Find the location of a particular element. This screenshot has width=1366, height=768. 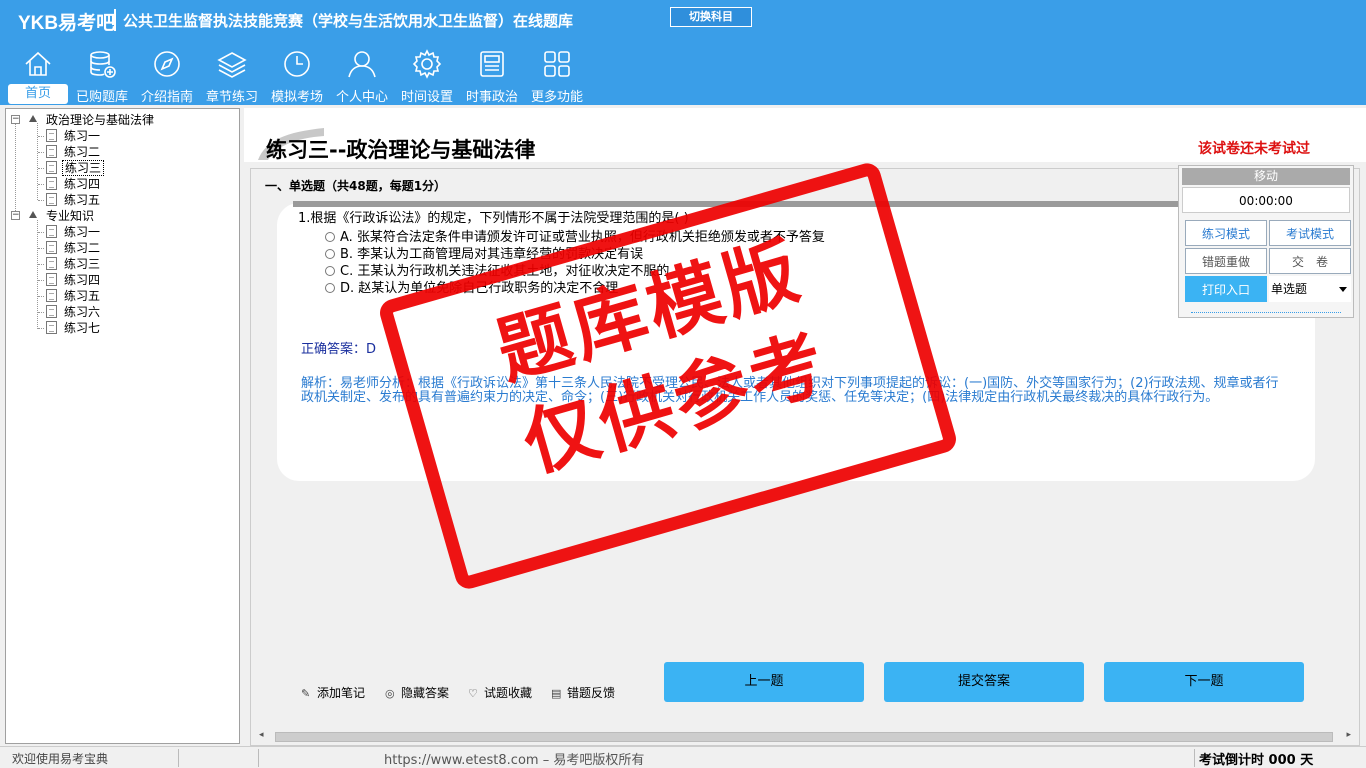

select-value: 单选题 is located at coordinates (1289, 289).